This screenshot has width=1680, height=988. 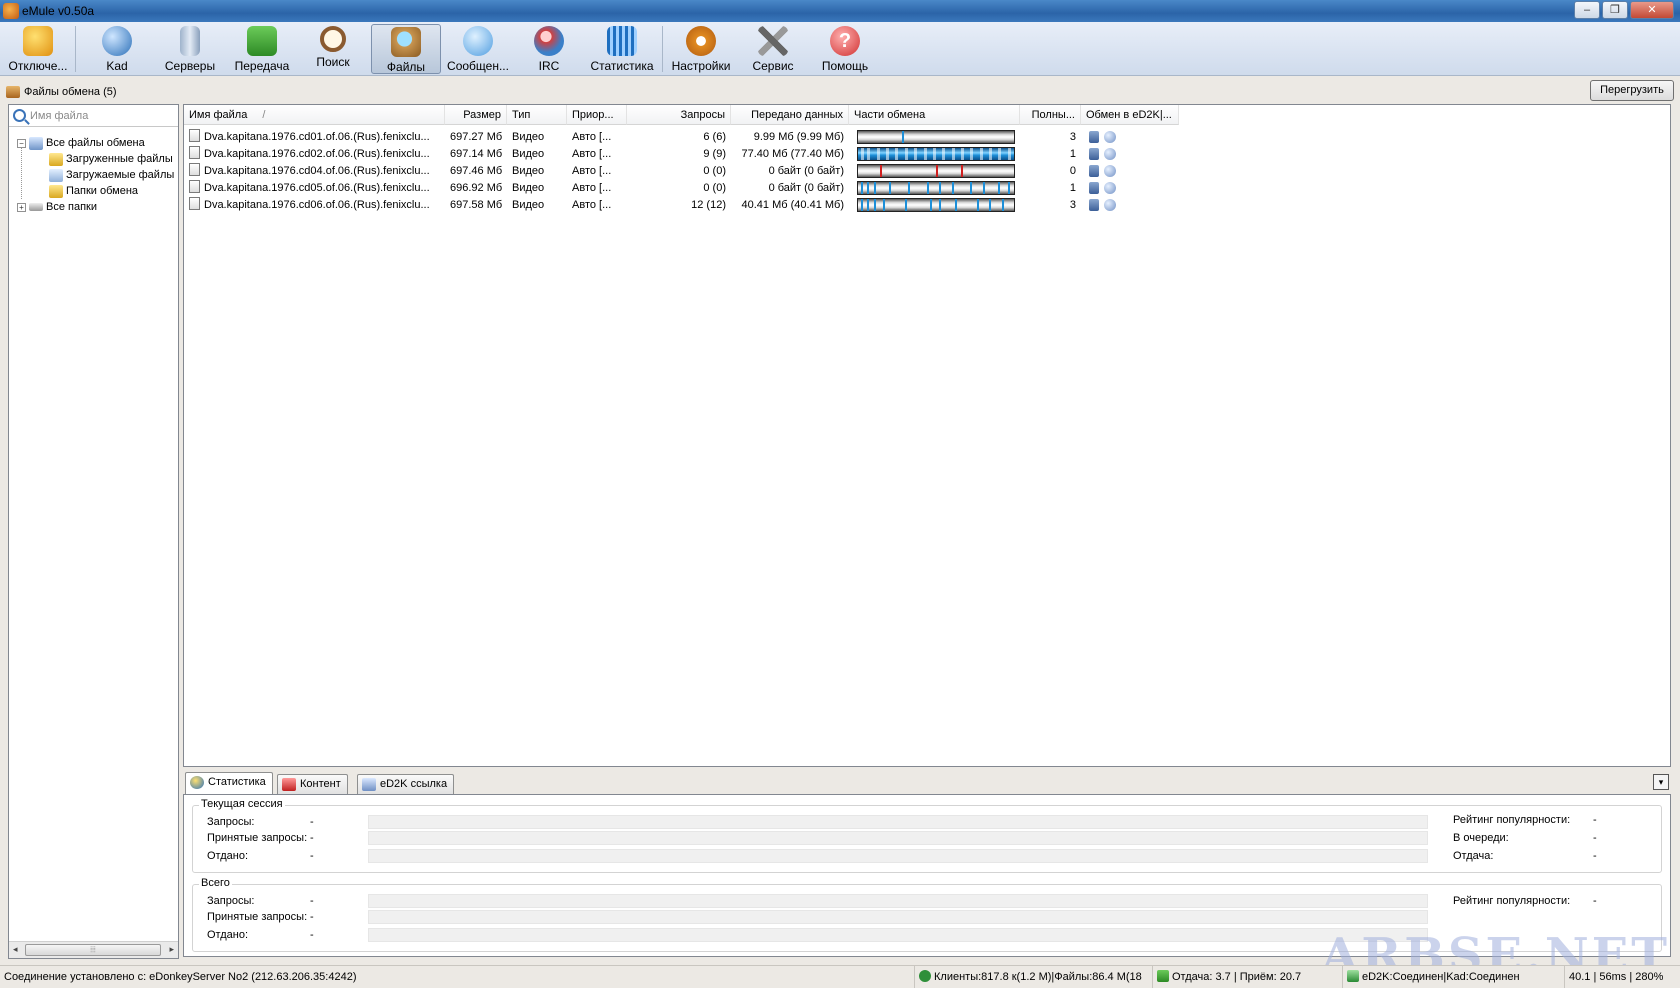 What do you see at coordinates (314, 115) in the screenshot?
I see `column-header-name: Имя файла /` at bounding box center [314, 115].